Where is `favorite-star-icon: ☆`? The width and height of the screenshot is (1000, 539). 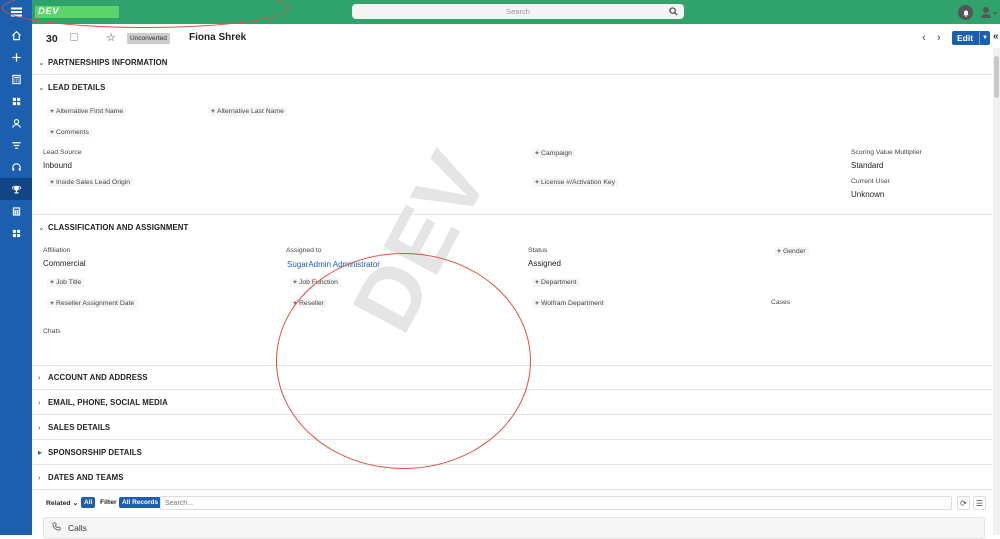
favorite-star-icon: ☆ is located at coordinates (111, 37).